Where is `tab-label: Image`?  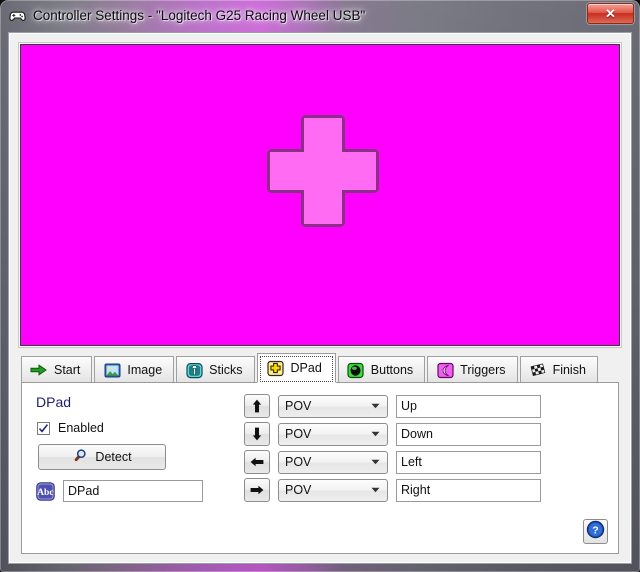
tab-label: Image is located at coordinates (145, 370).